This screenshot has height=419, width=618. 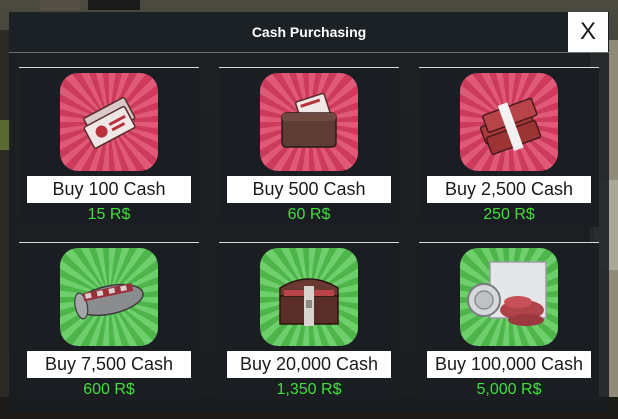 What do you see at coordinates (309, 189) in the screenshot?
I see `buy-500-cash-button: Buy 500 Cash` at bounding box center [309, 189].